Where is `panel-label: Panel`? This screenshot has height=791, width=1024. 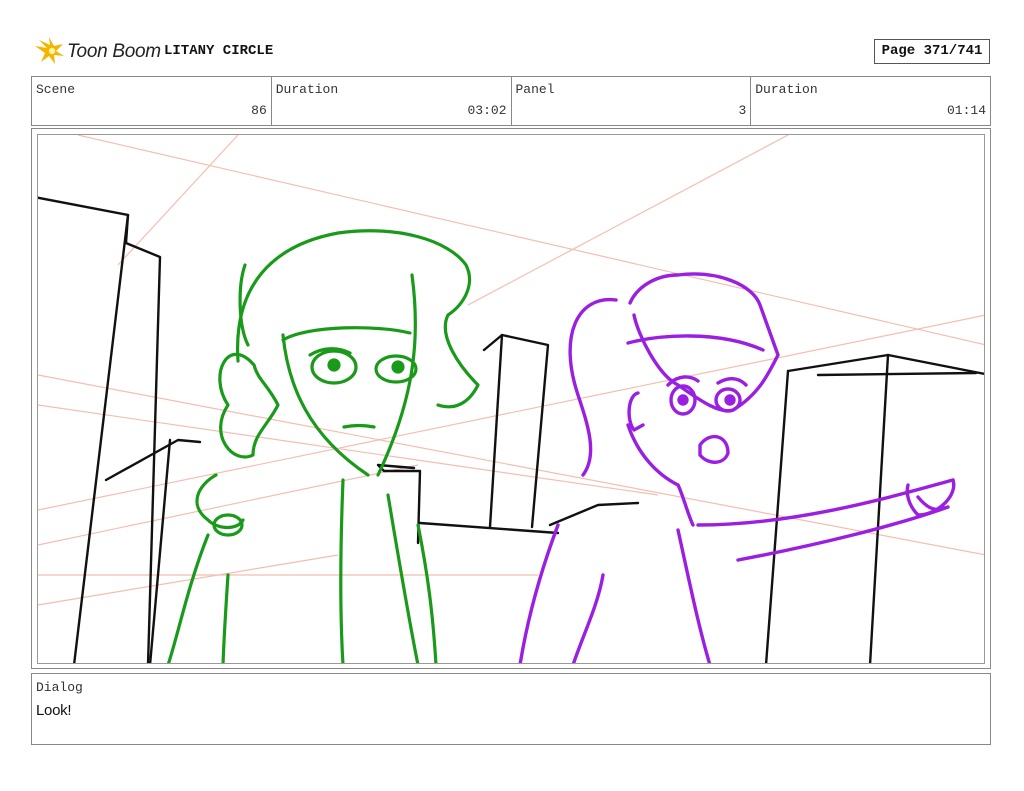
panel-label: Panel is located at coordinates (535, 89).